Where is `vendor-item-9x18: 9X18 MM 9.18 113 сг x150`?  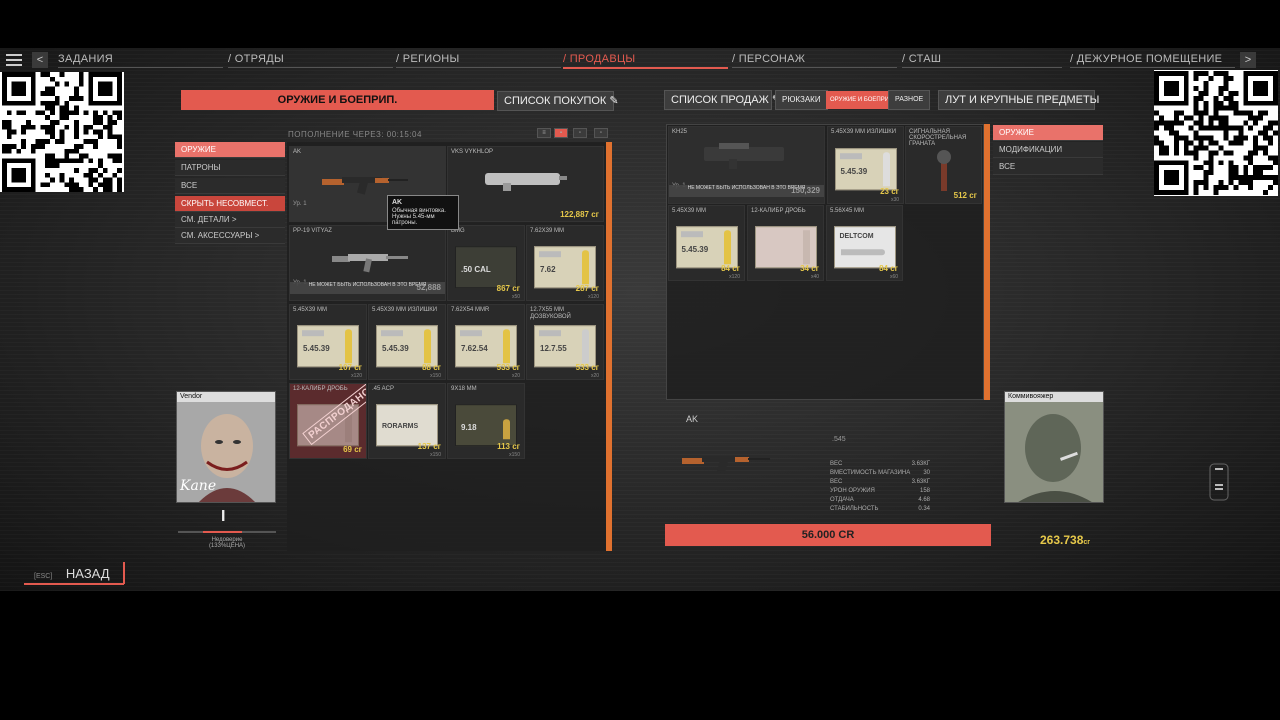 vendor-item-9x18: 9X18 MM 9.18 113 сг x150 is located at coordinates (486, 421).